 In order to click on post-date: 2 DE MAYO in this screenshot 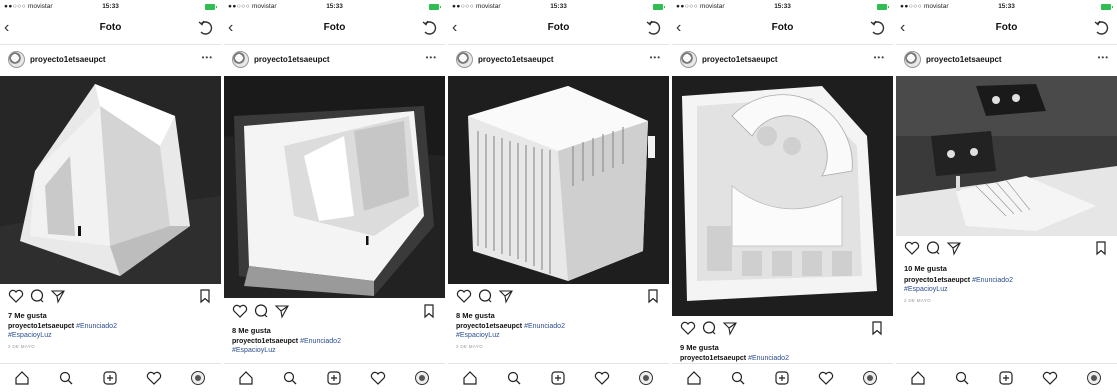, I will do `click(21, 346)`.